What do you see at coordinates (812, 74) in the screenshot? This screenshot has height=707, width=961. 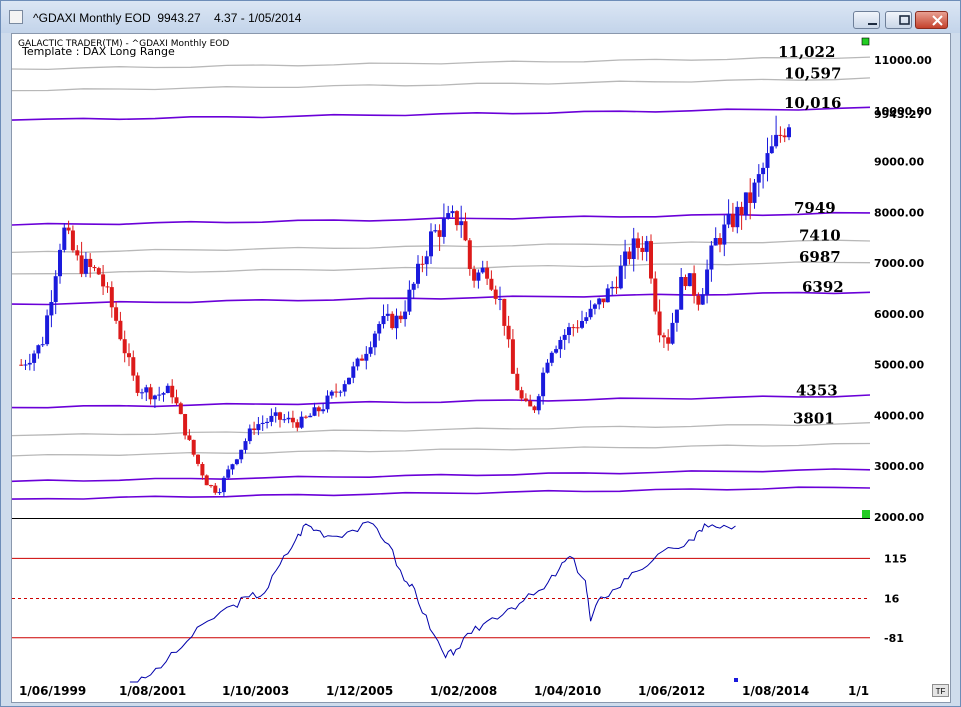 I see `level-label: 10,597` at bounding box center [812, 74].